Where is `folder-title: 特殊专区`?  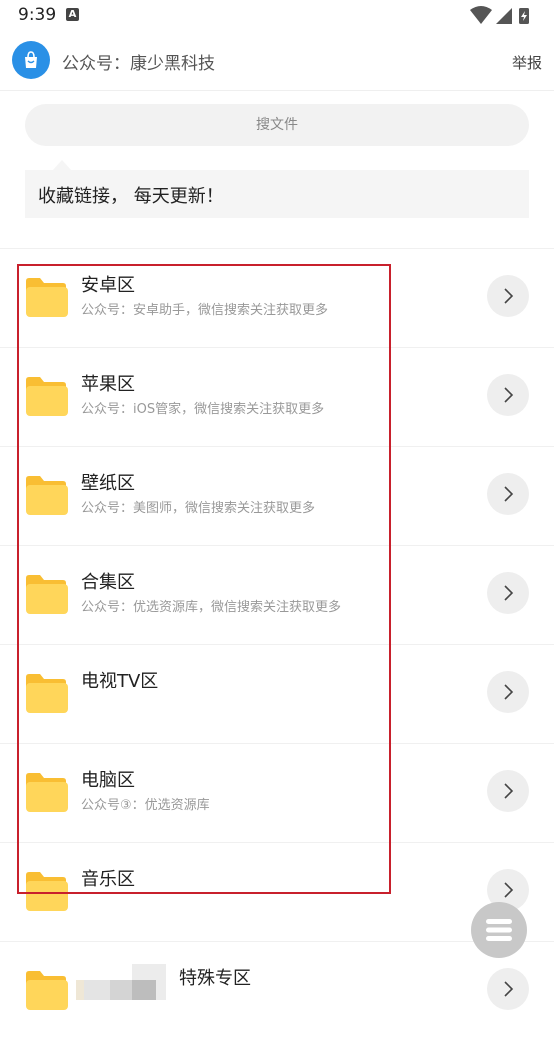
folder-title: 特殊专区 is located at coordinates (215, 978).